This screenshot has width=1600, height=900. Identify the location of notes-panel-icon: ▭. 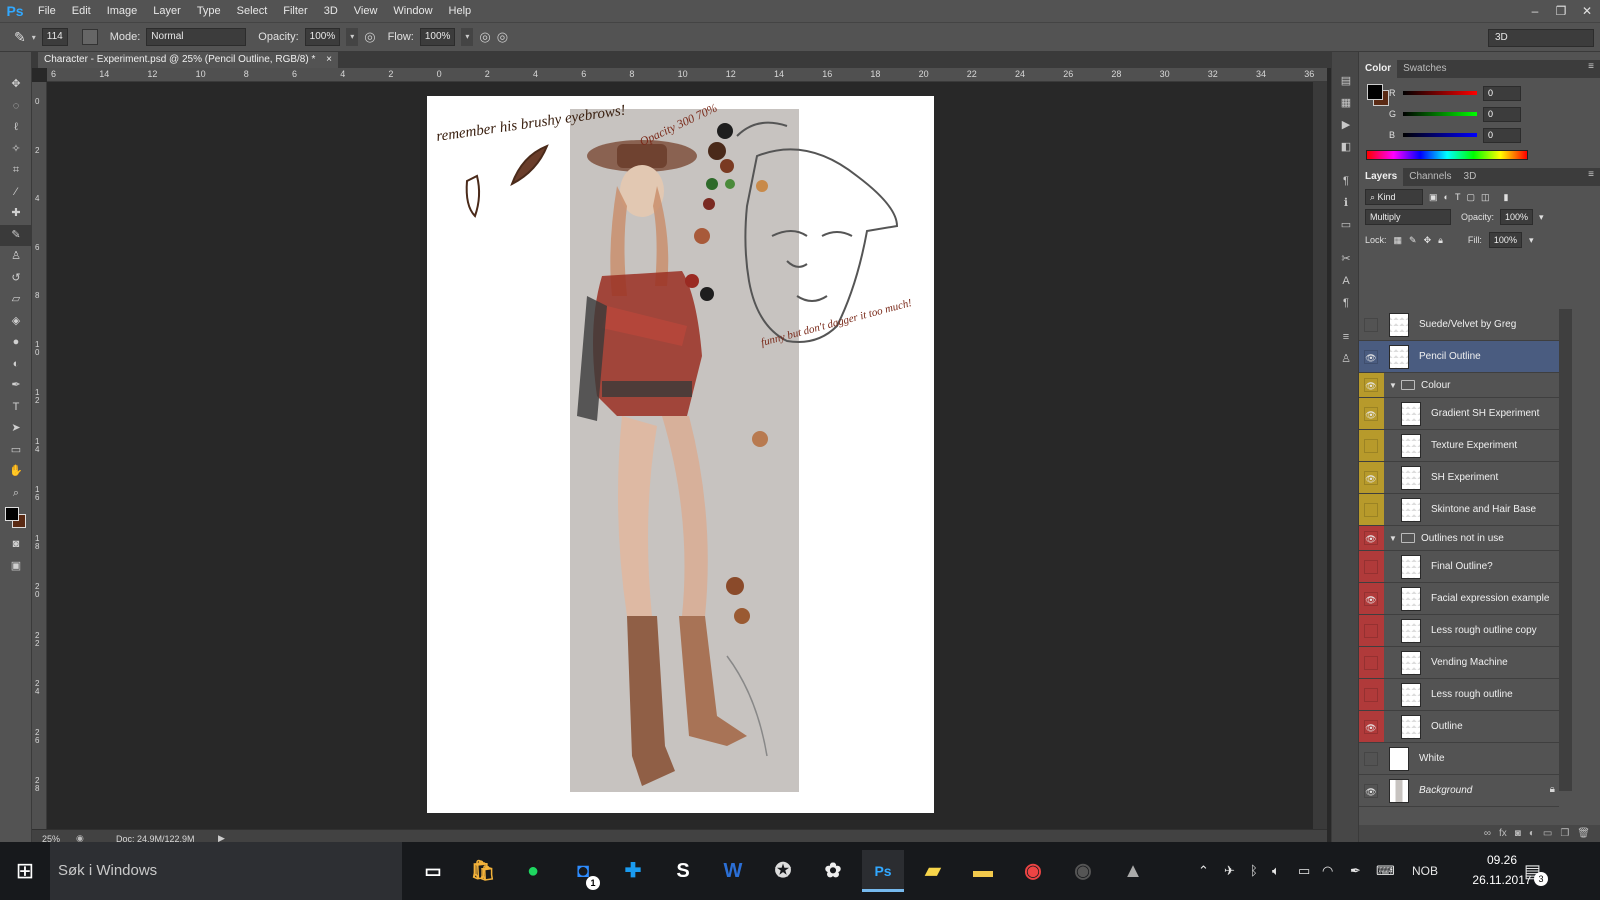
(1346, 225).